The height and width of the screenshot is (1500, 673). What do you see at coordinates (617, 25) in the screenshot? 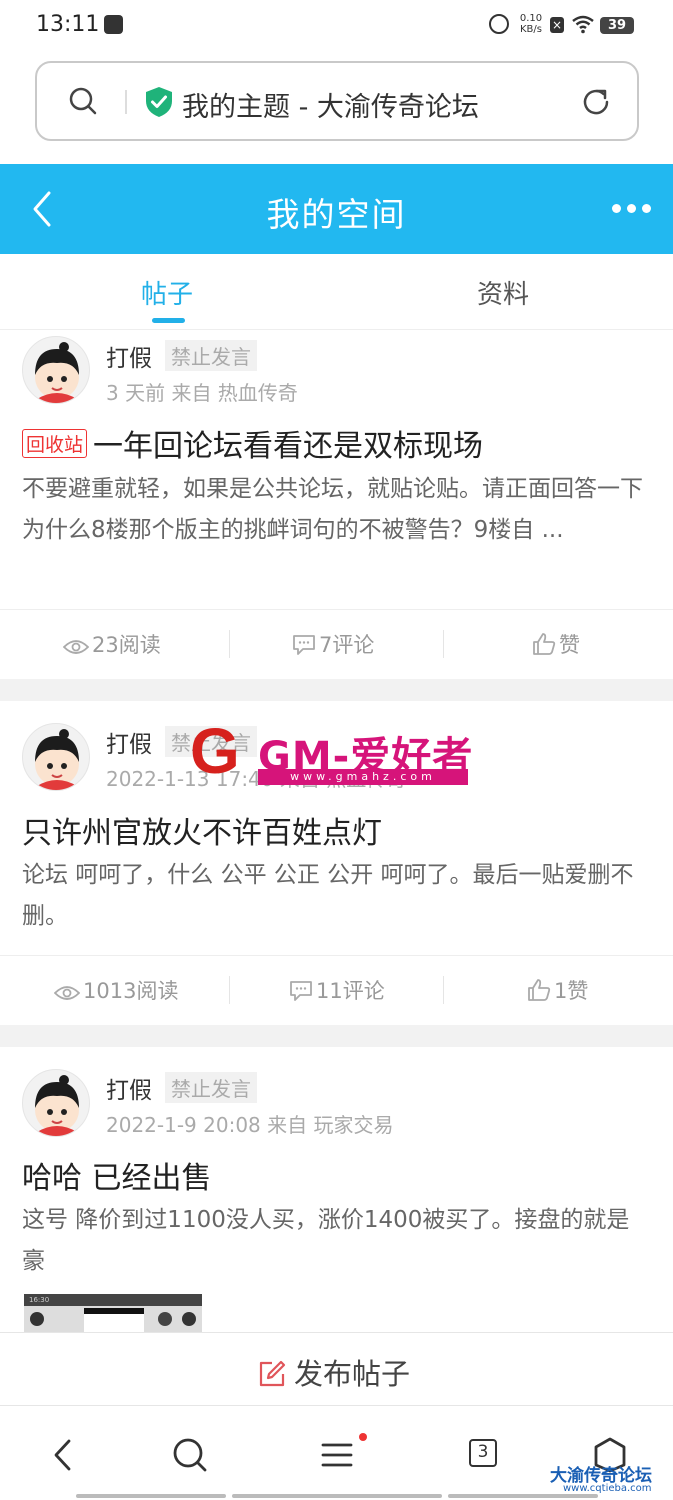
I see `battery-indicator: 39` at bounding box center [617, 25].